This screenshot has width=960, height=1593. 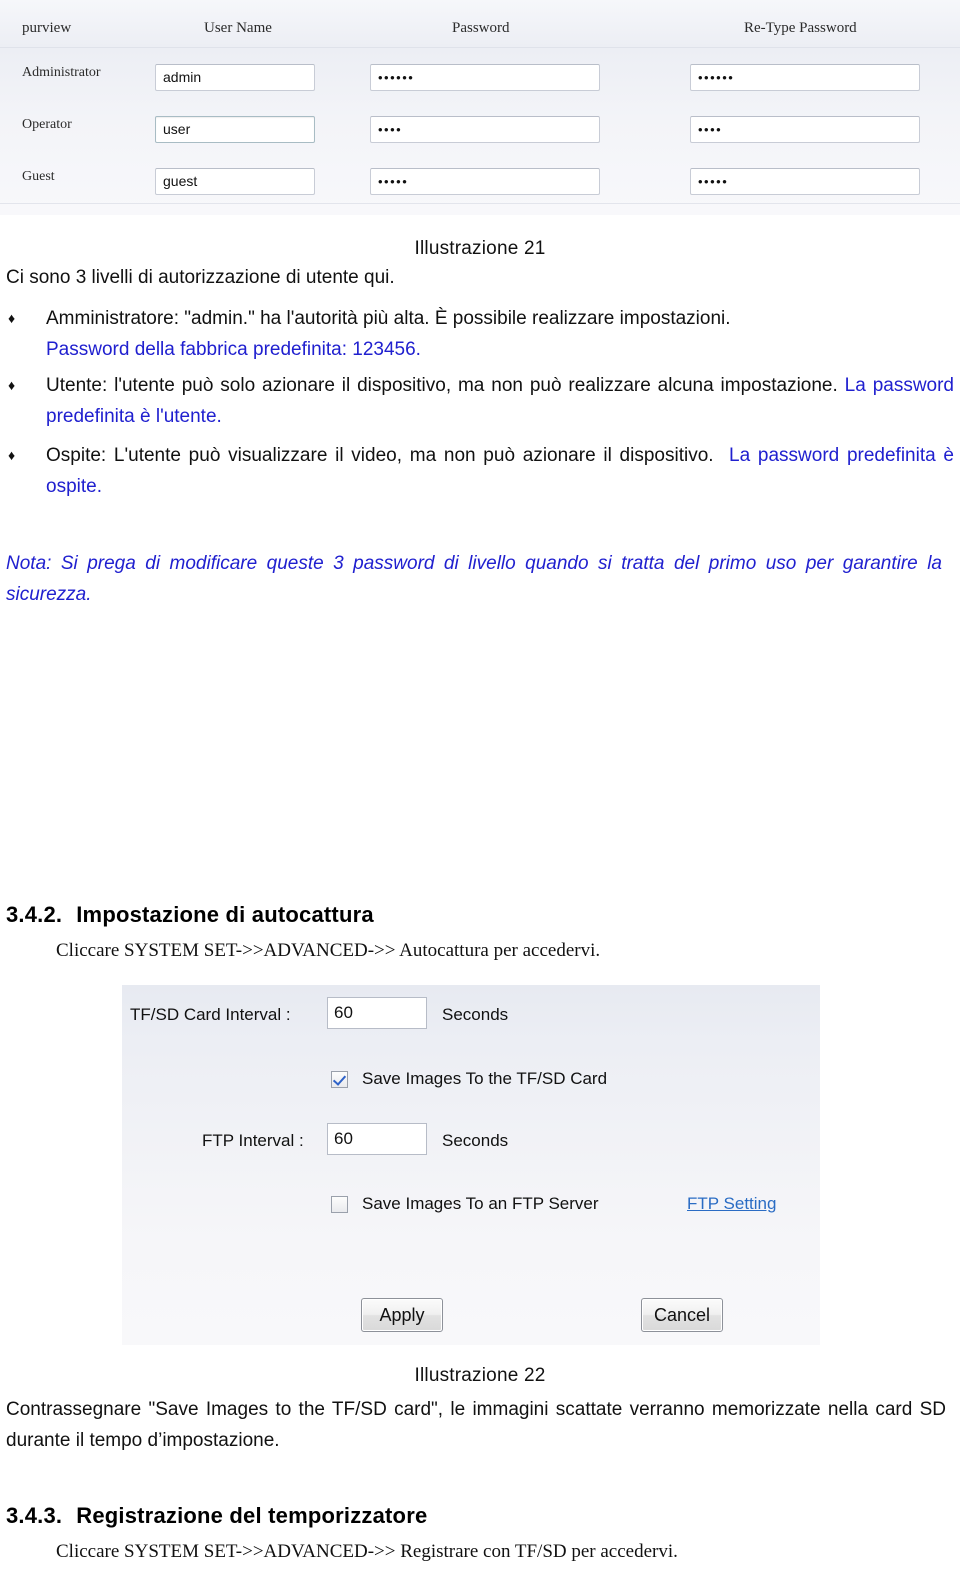 I want to click on save-to-tfsd-label: Save Images To the TF/SD Card, so click(x=485, y=1078).